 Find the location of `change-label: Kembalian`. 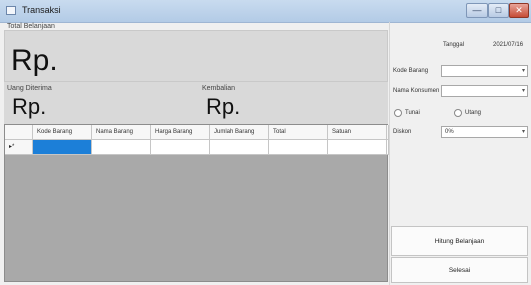

change-label: Kembalian is located at coordinates (219, 88).